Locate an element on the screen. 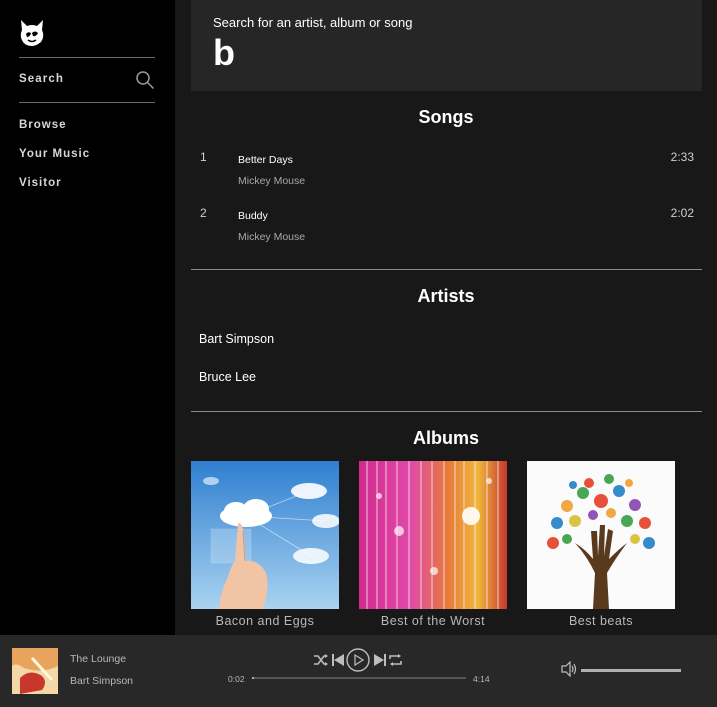 This screenshot has height=707, width=717. album-name: Best beats is located at coordinates (601, 621).